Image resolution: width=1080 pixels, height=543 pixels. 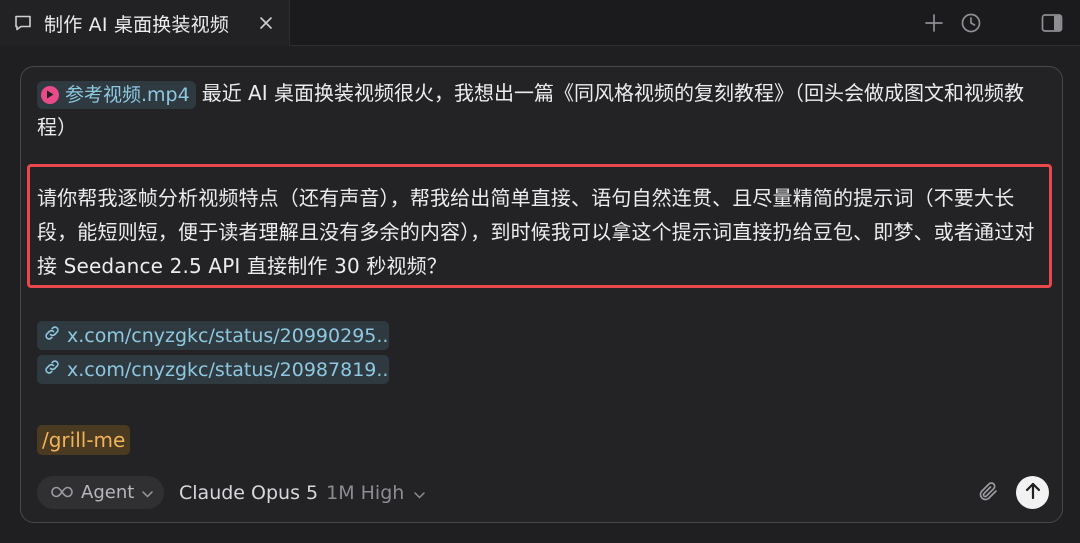 I want to click on paperclip-icon, so click(x=989, y=492).